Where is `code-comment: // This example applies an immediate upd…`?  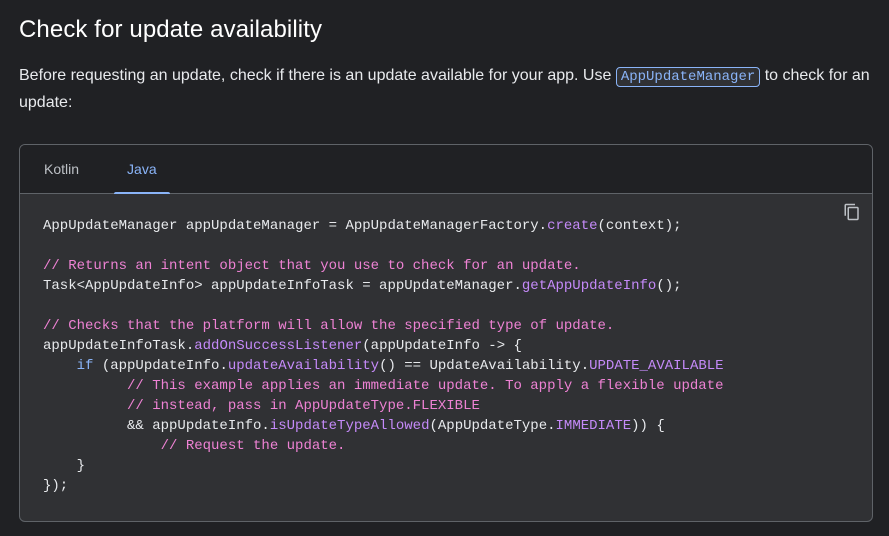
code-comment: // This example applies an immediate upd… is located at coordinates (383, 386).